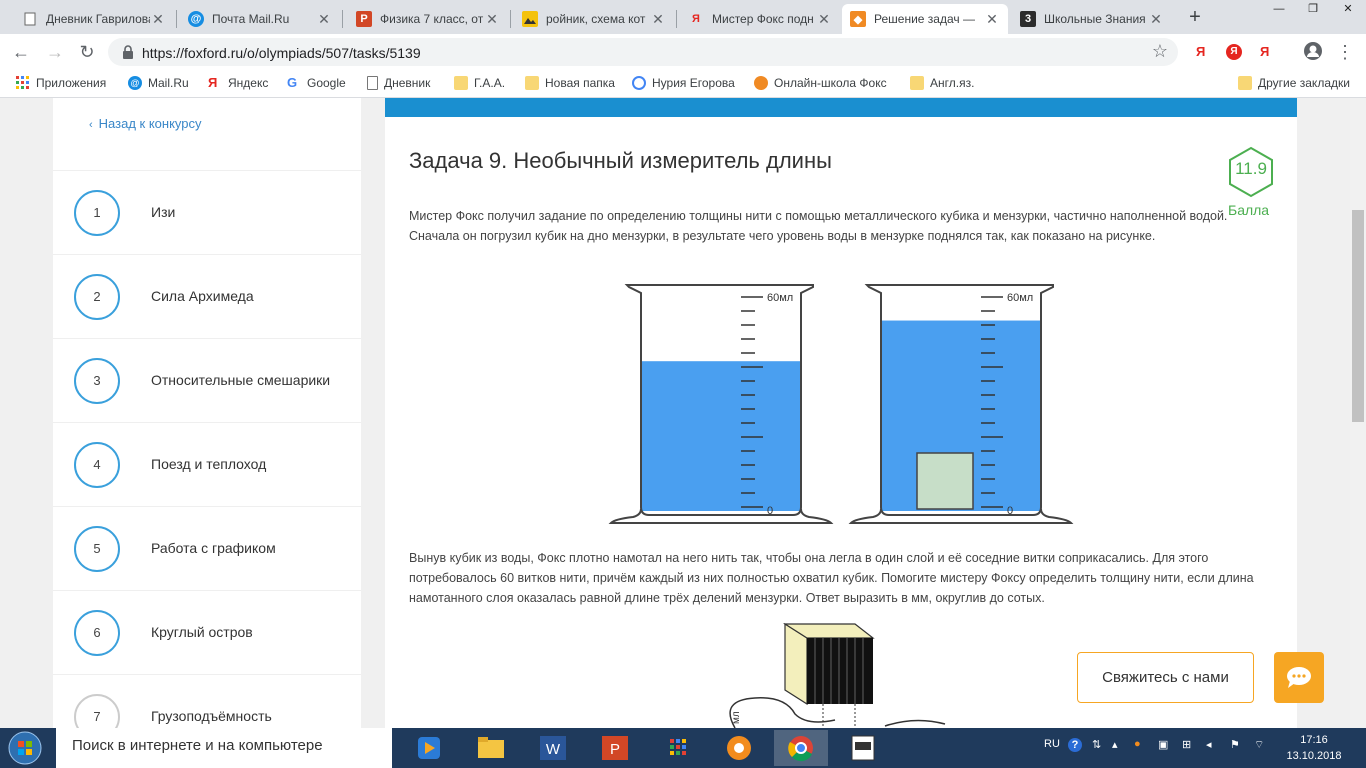  What do you see at coordinates (224, 748) in the screenshot?
I see `taskbar-search-input: Поиск в интернете и на компьютере` at bounding box center [224, 748].